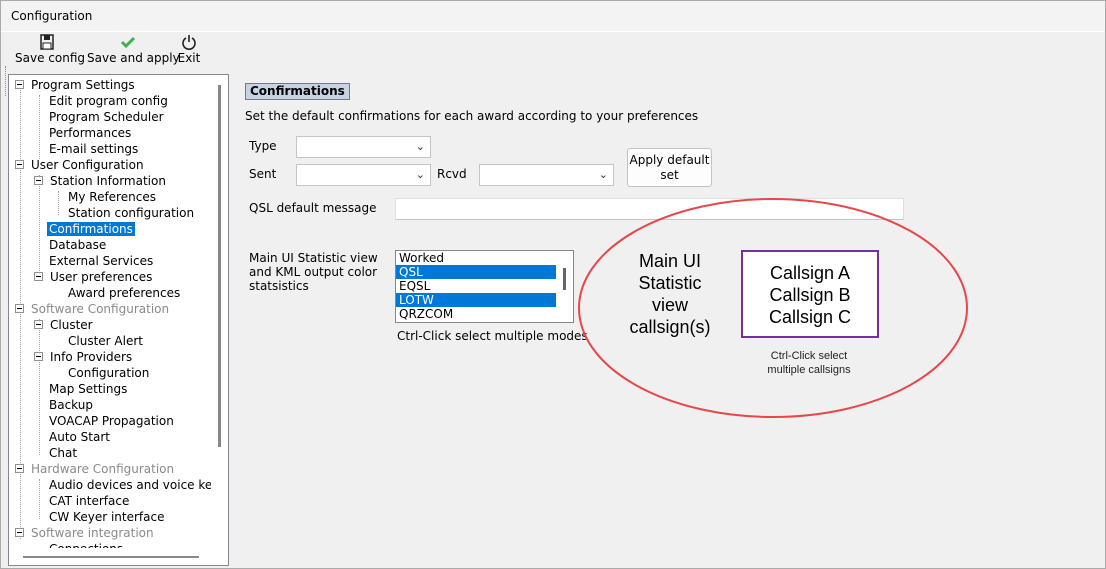 The image size is (1106, 569). I want to click on save-and-apply-button: Save and apply, so click(133, 51).